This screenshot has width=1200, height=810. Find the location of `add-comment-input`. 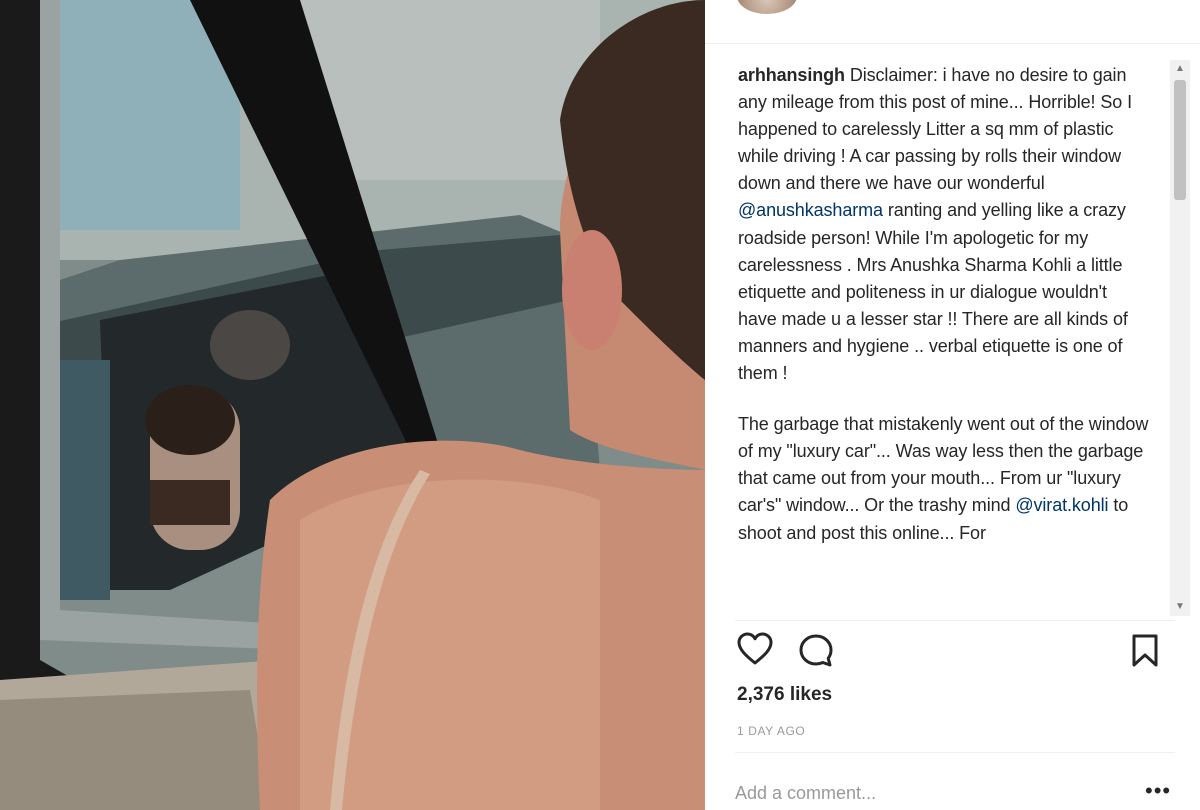

add-comment-input is located at coordinates (925, 793).